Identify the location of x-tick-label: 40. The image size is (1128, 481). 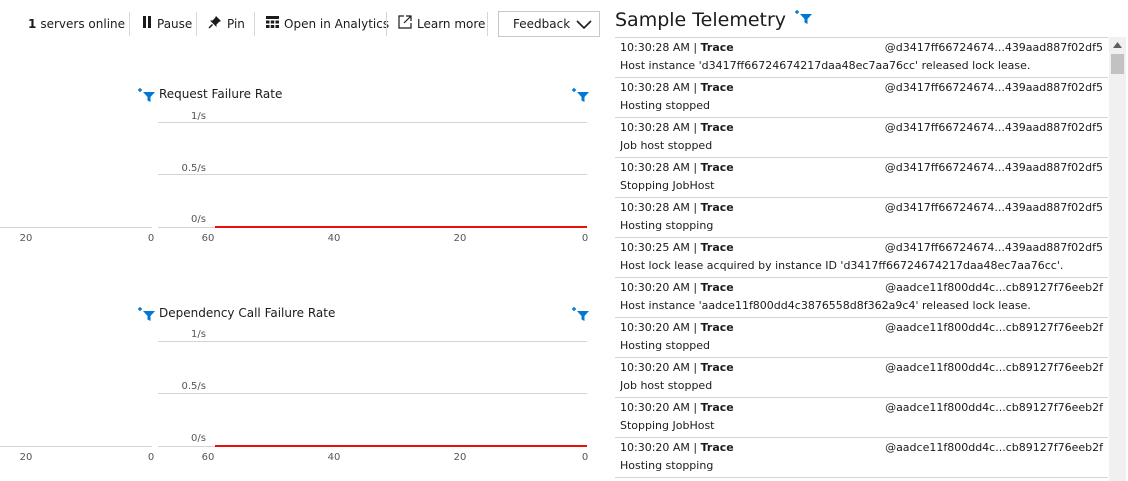
(334, 238).